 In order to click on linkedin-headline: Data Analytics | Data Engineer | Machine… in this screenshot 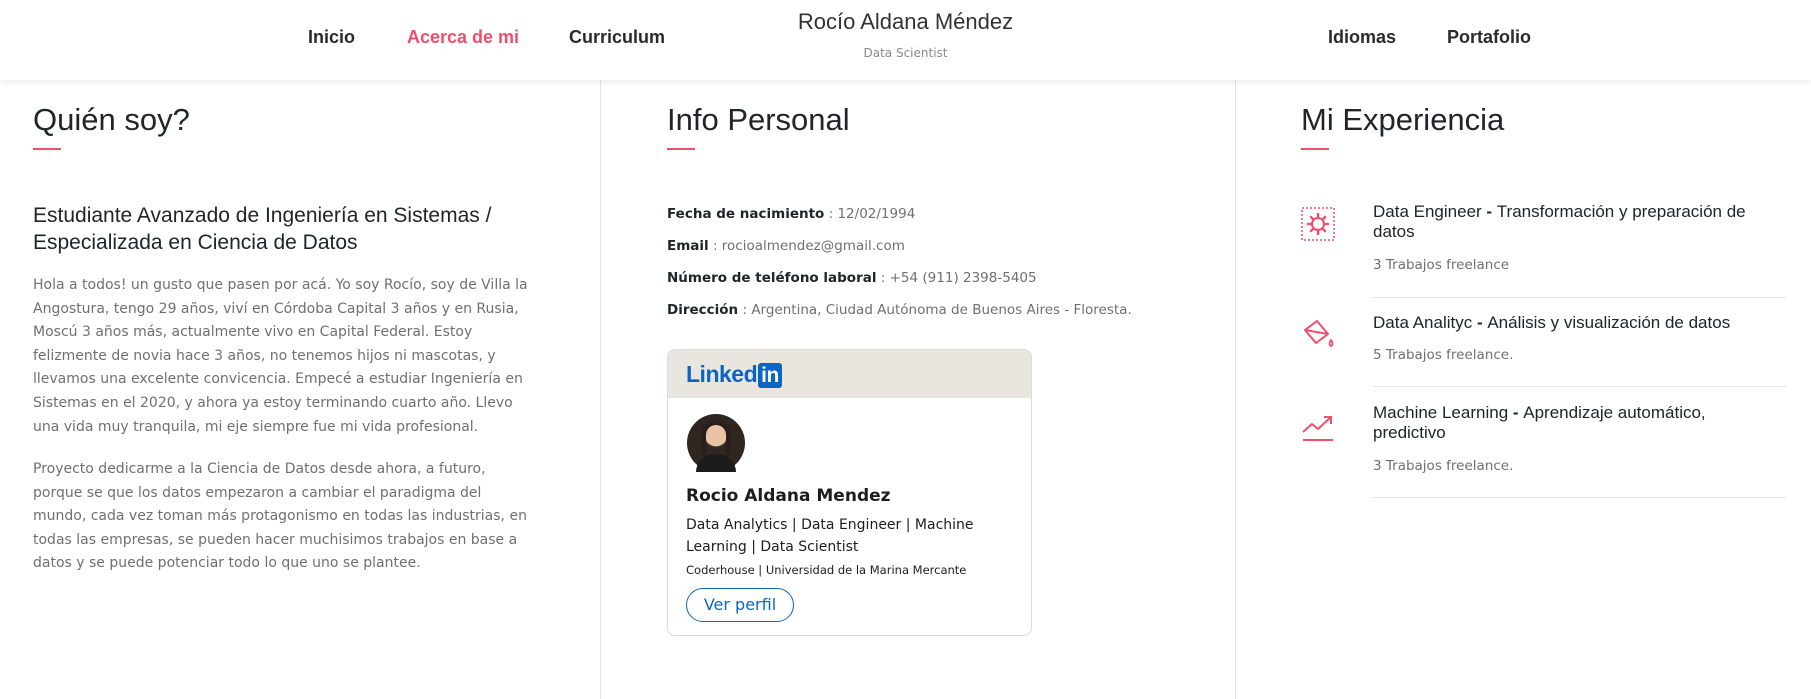, I will do `click(830, 536)`.